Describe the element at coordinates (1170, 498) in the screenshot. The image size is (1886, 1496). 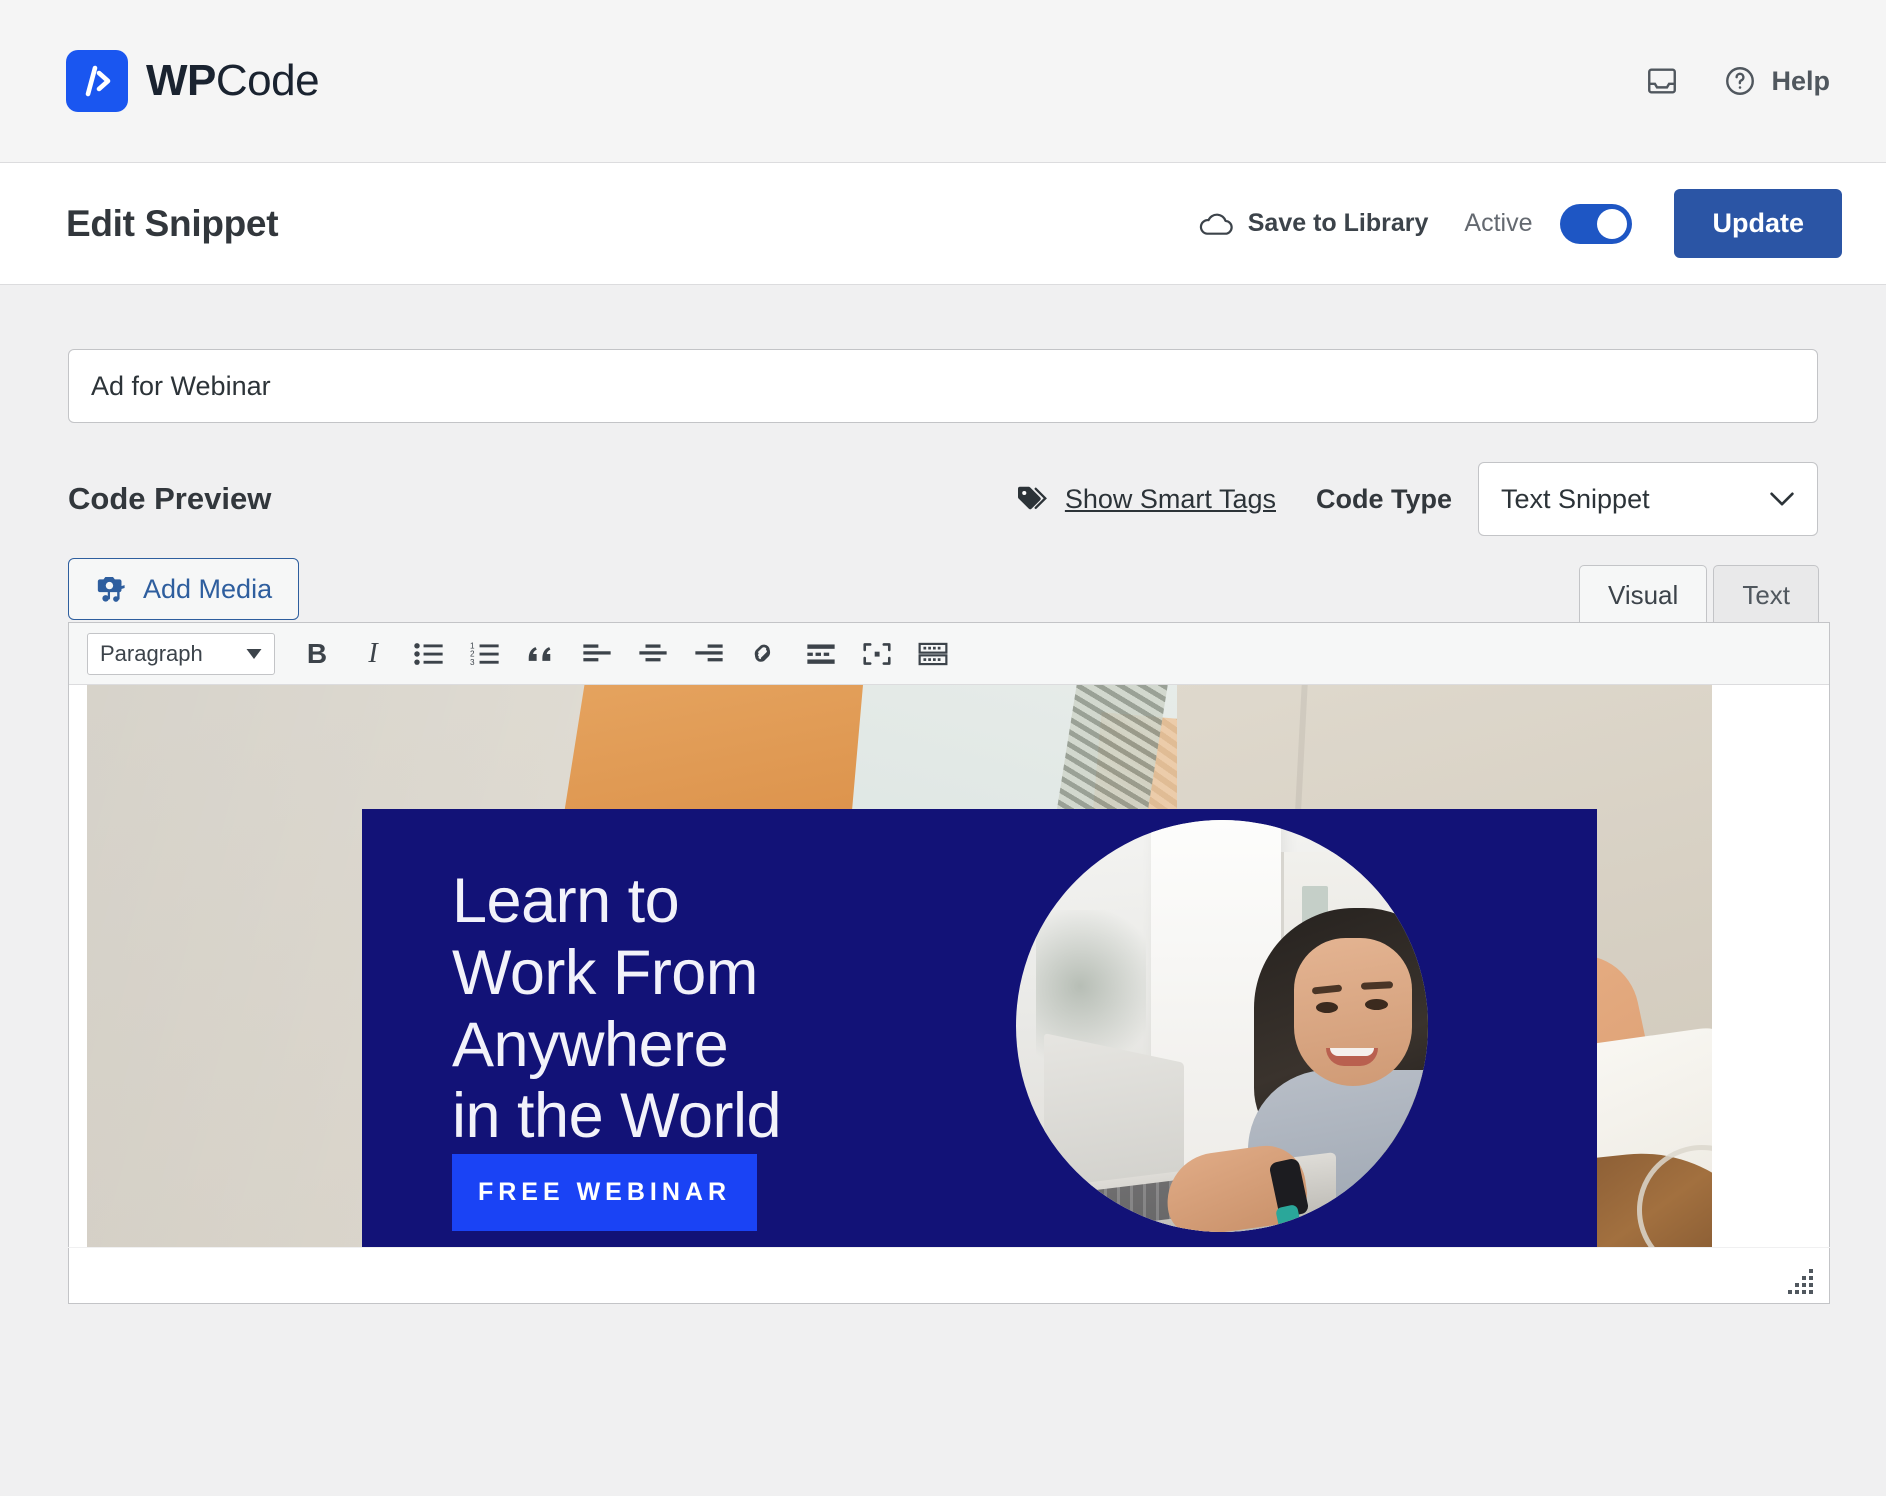
I see `show-smart-tags-label: Show Smart Tags` at that location.